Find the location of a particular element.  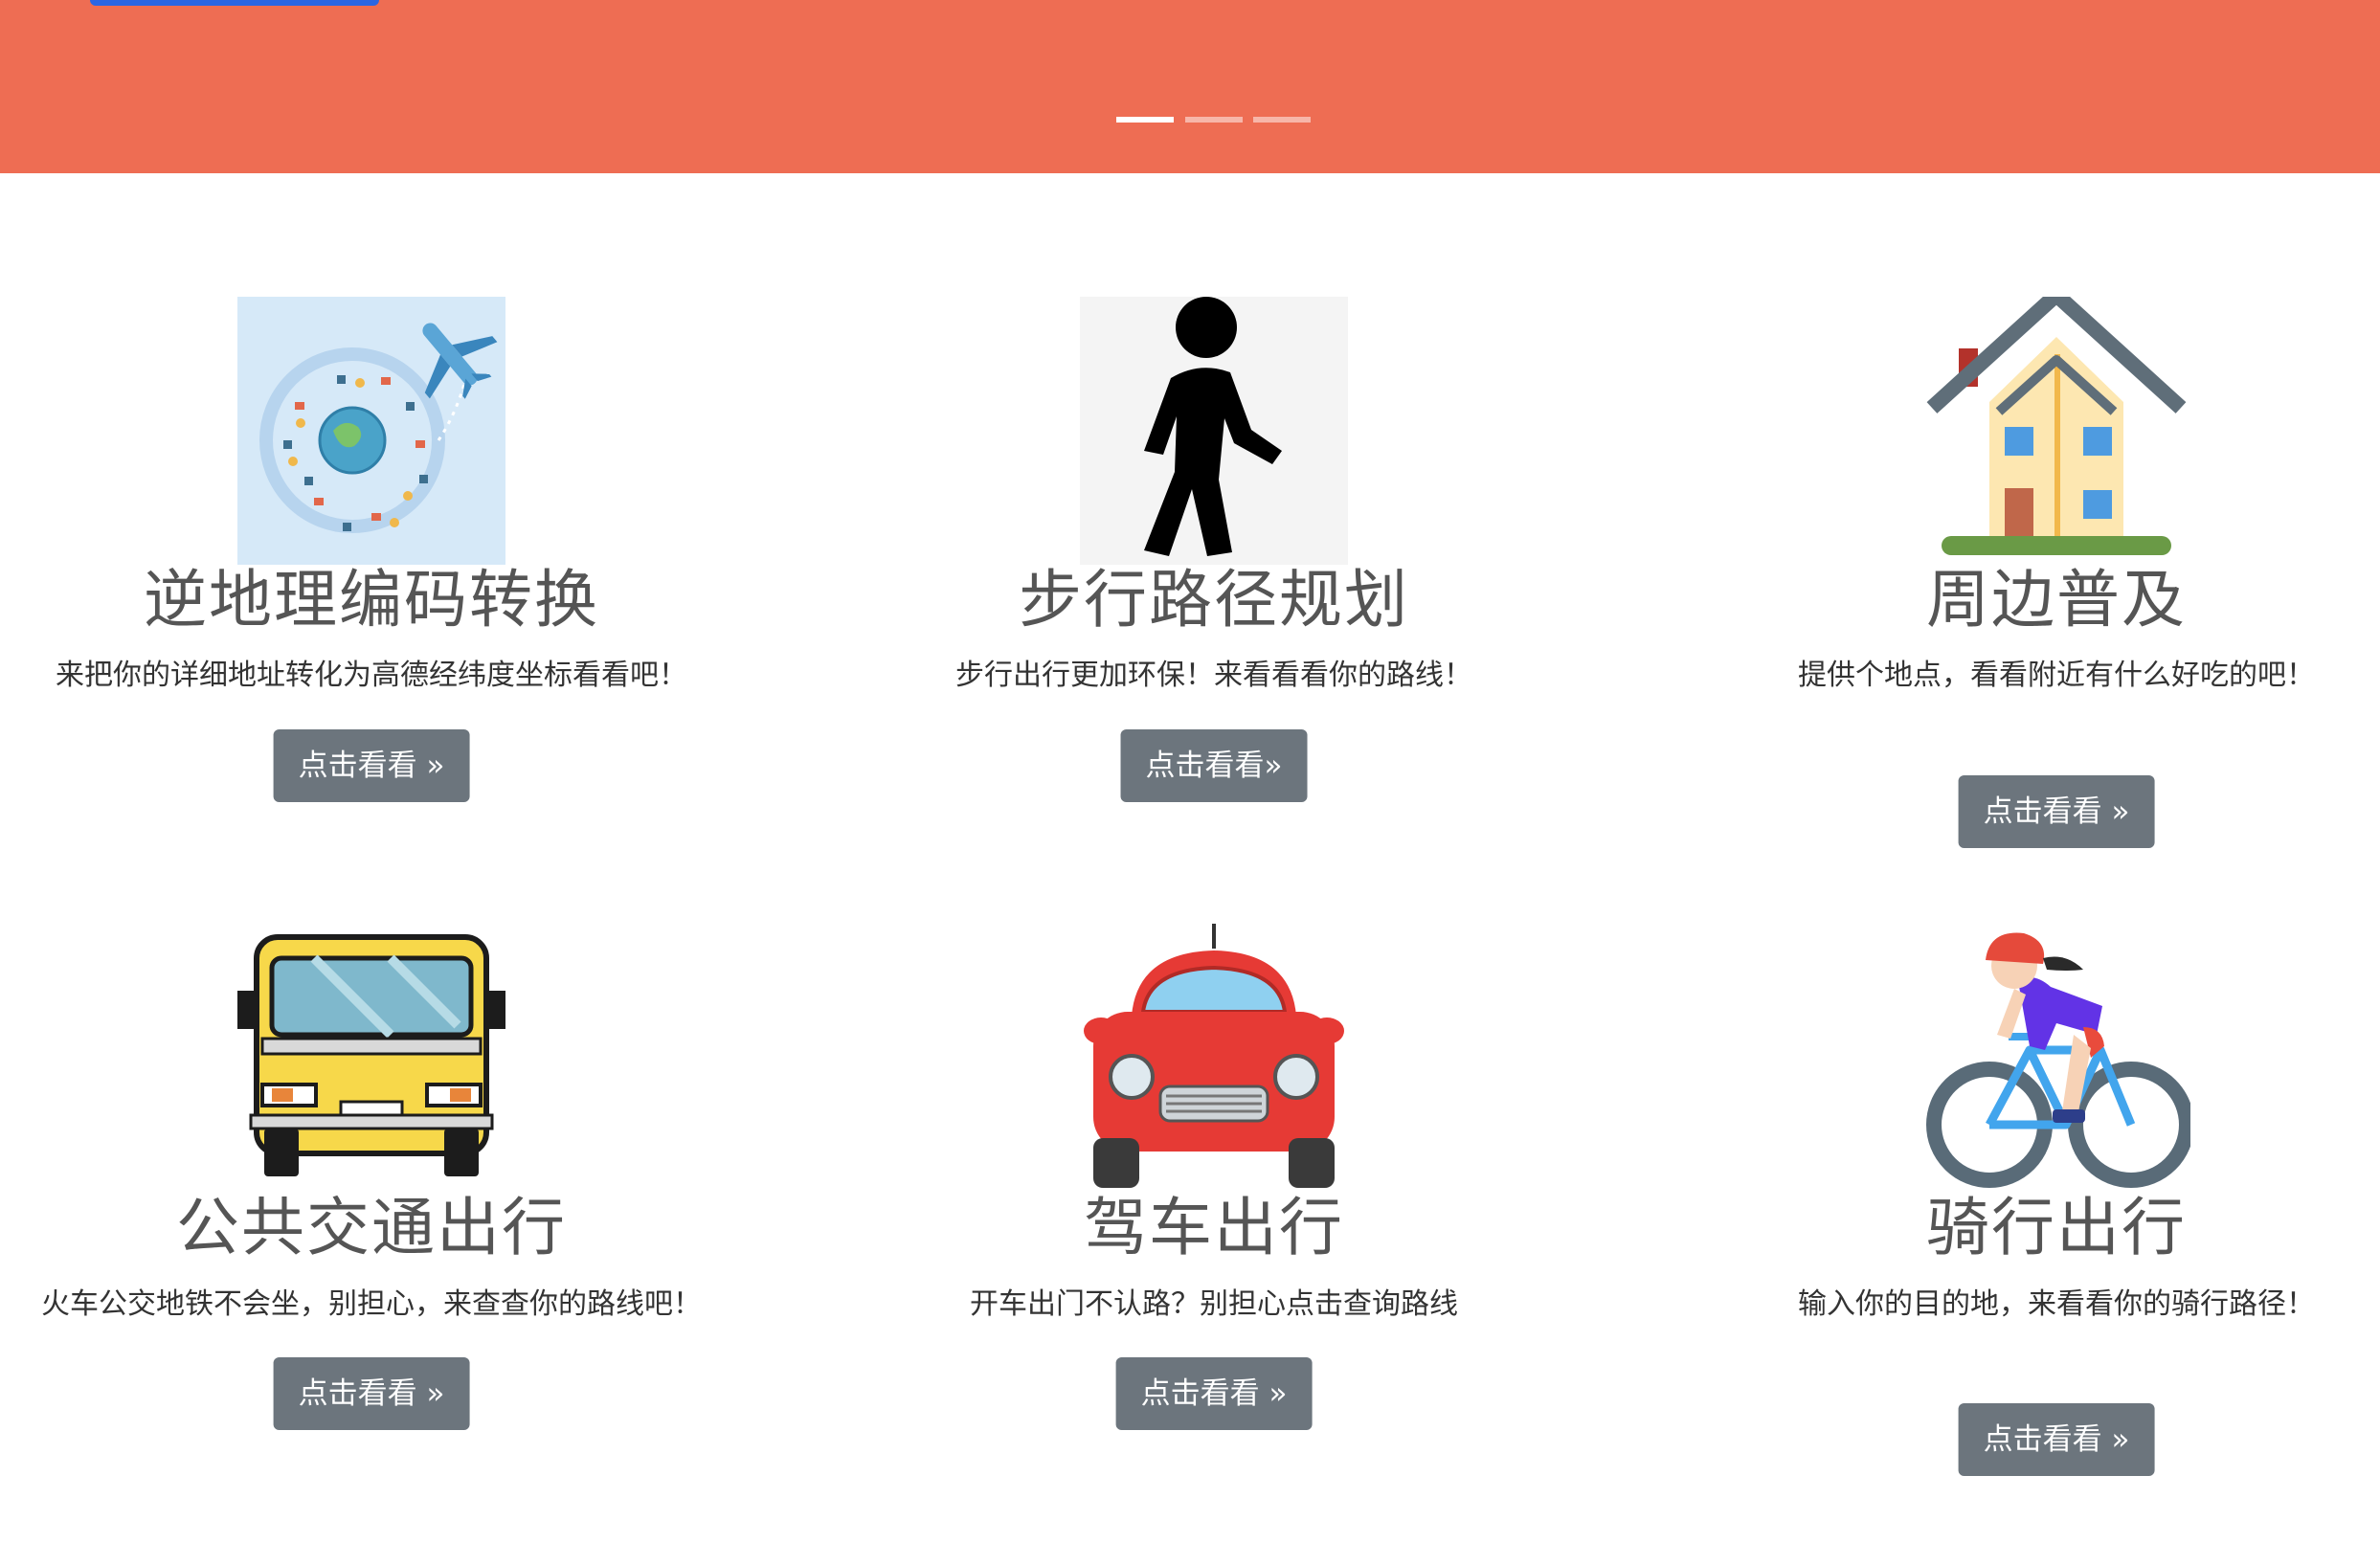

bus-icon is located at coordinates (371, 1058).